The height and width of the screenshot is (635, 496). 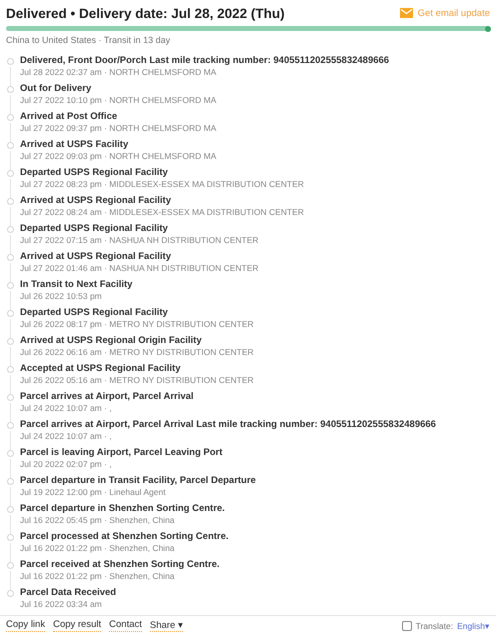 What do you see at coordinates (139, 268) in the screenshot?
I see `event-detail: Jul 27 2022 01:46 am · NASHUA NH DISTRIBUTION CENTER` at bounding box center [139, 268].